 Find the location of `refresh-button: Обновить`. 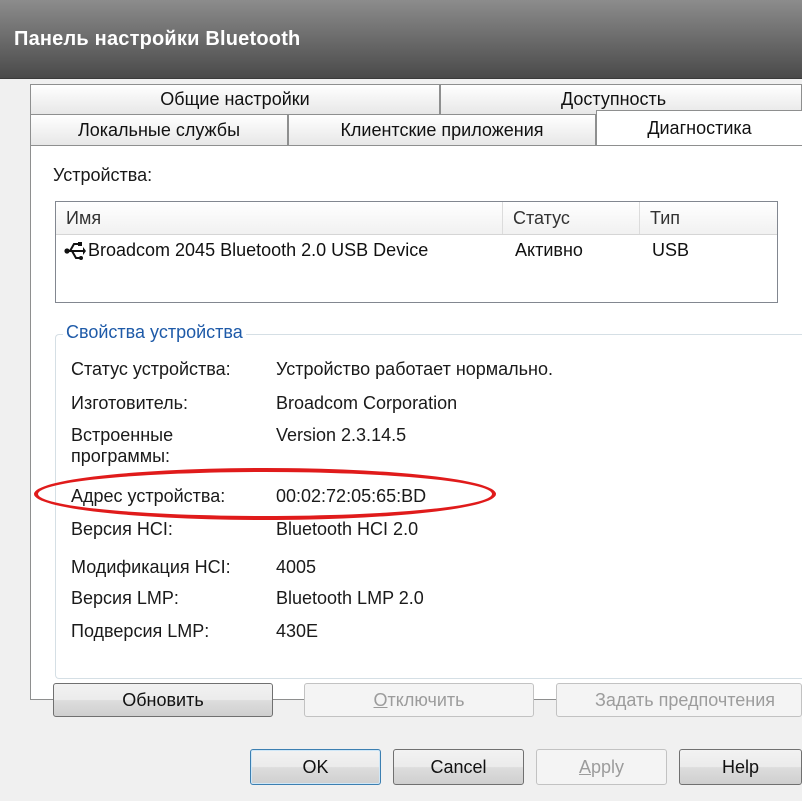

refresh-button: Обновить is located at coordinates (163, 700).